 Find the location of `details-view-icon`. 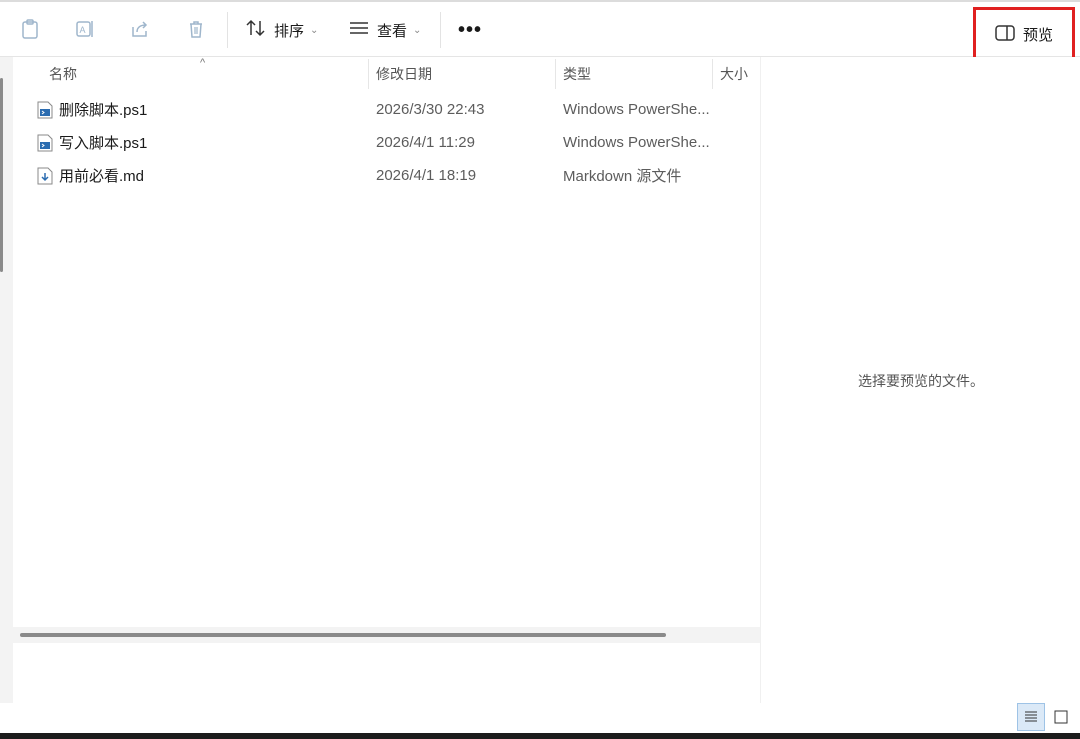

details-view-icon is located at coordinates (1031, 716).